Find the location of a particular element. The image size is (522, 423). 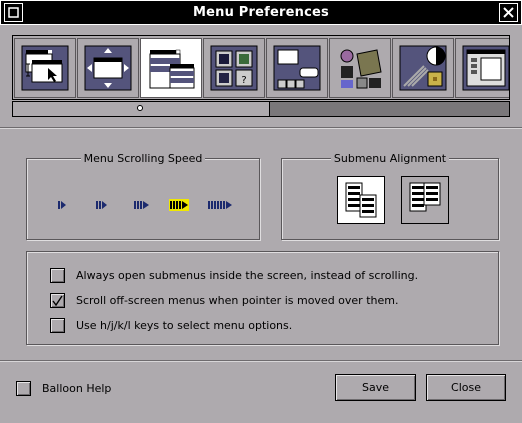

prefs-workspace-button is located at coordinates (360, 68).